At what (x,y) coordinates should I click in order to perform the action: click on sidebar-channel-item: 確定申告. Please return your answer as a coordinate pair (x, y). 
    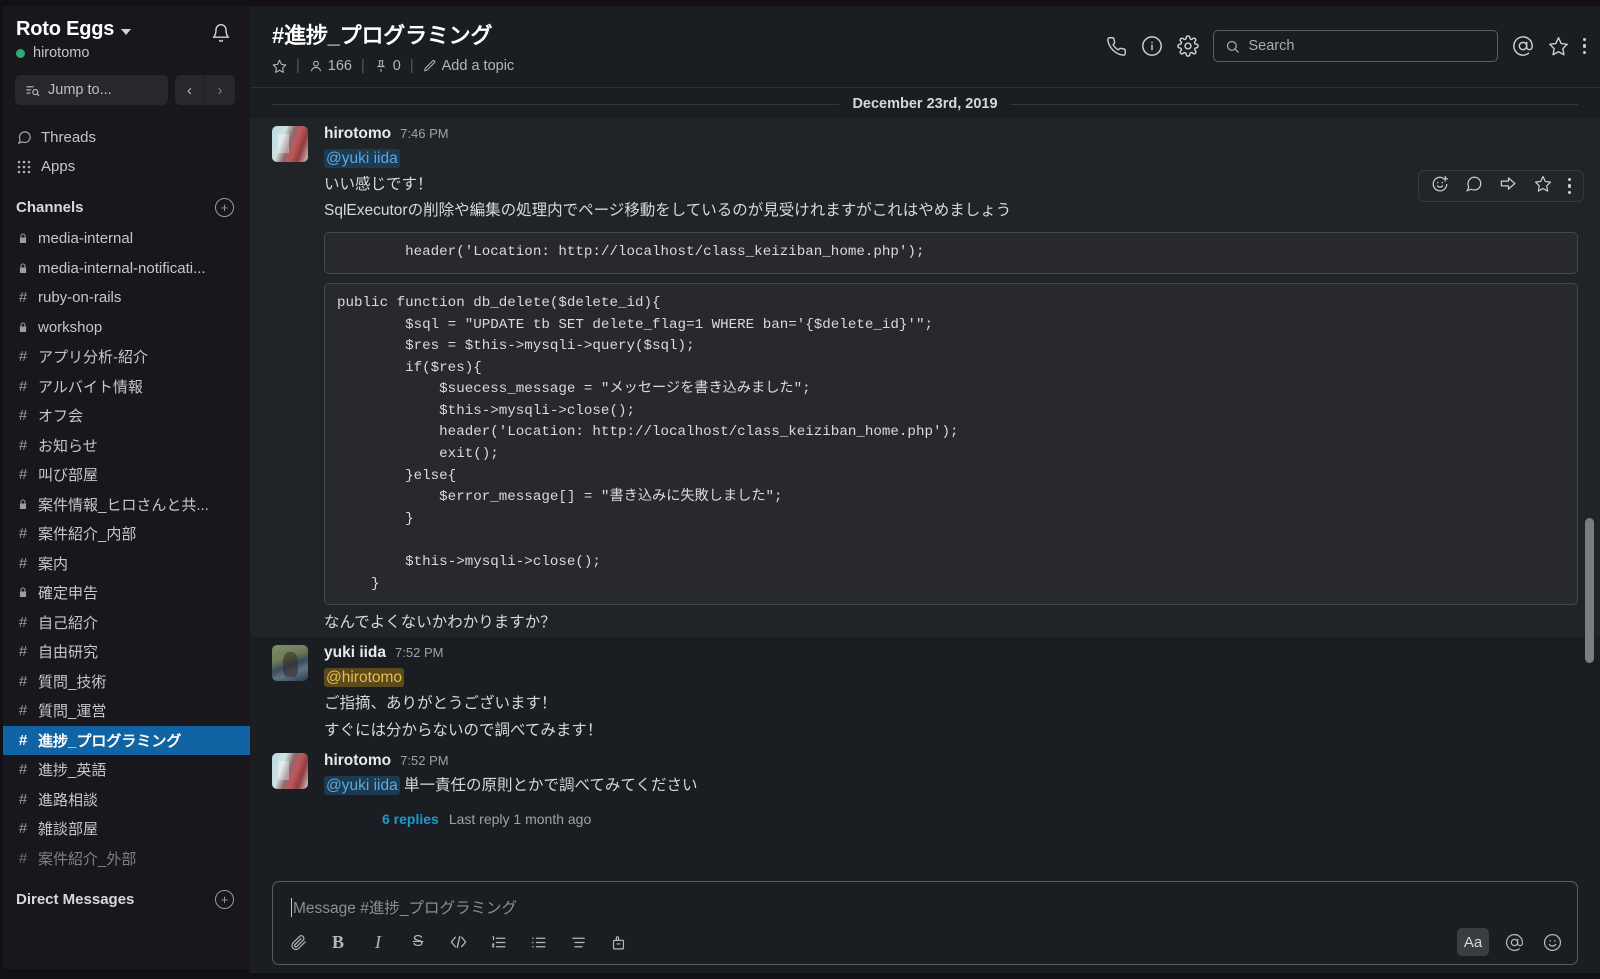
    Looking at the image, I should click on (125, 593).